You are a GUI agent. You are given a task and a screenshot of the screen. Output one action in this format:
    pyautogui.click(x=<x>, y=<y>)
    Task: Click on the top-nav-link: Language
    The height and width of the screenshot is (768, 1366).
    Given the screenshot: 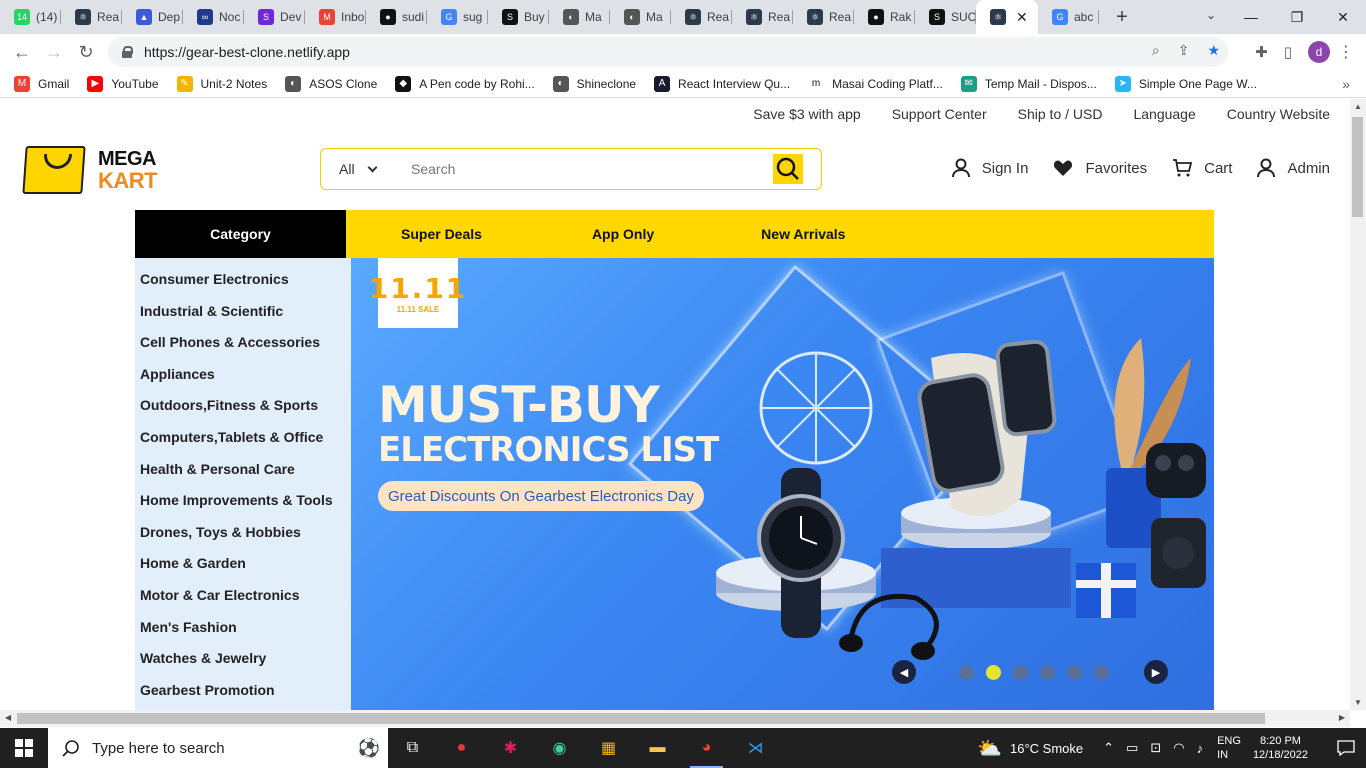 What is the action you would take?
    pyautogui.click(x=1164, y=114)
    